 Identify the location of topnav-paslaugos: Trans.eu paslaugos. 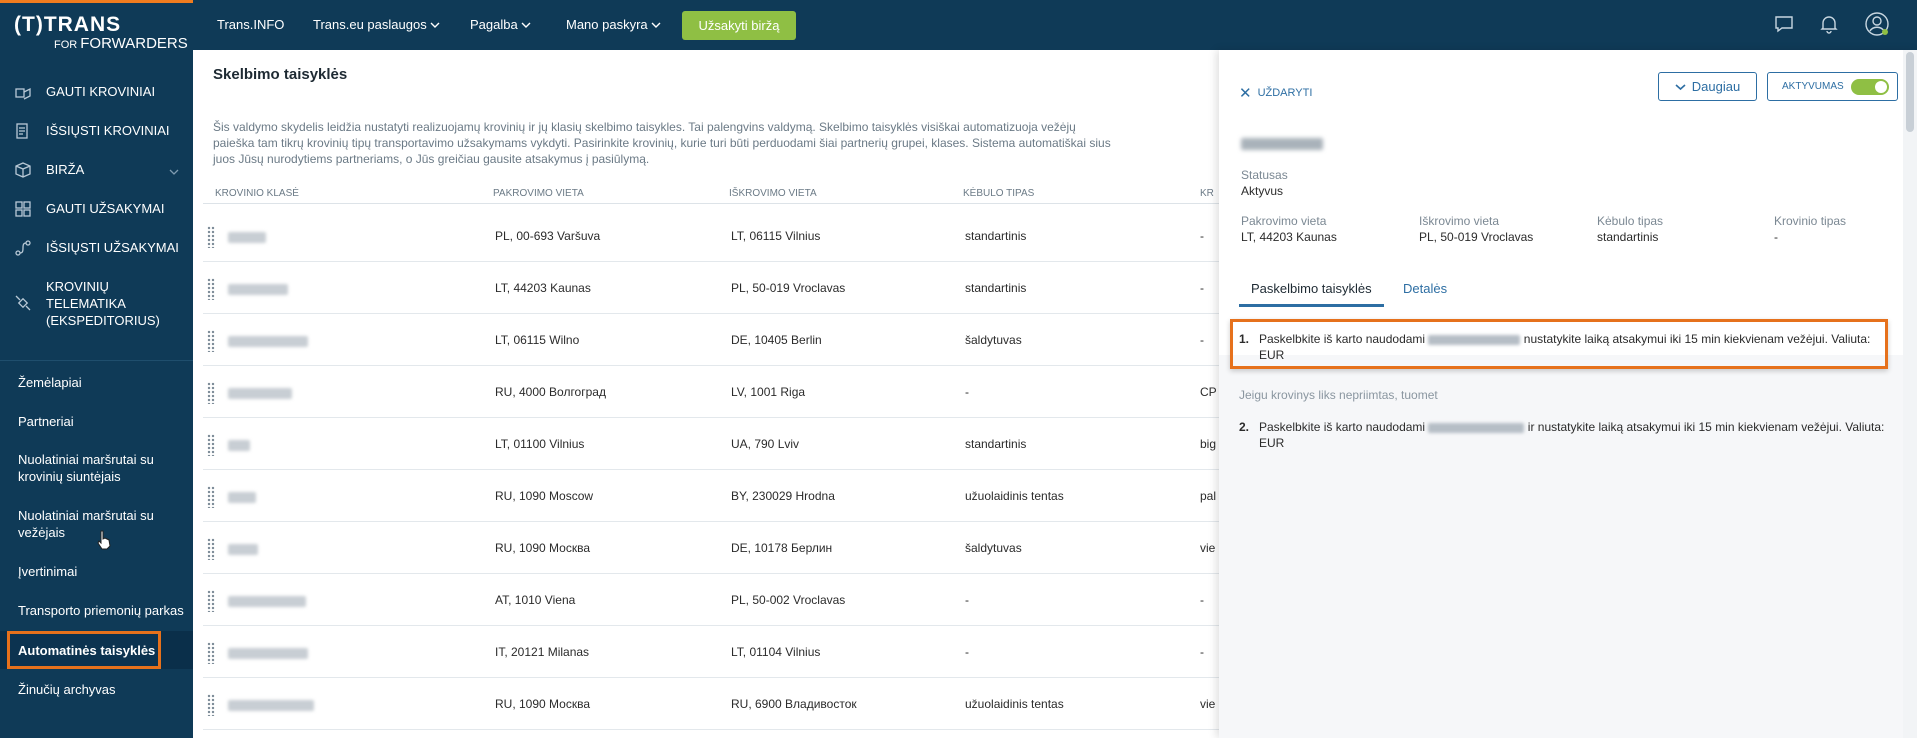
(376, 24).